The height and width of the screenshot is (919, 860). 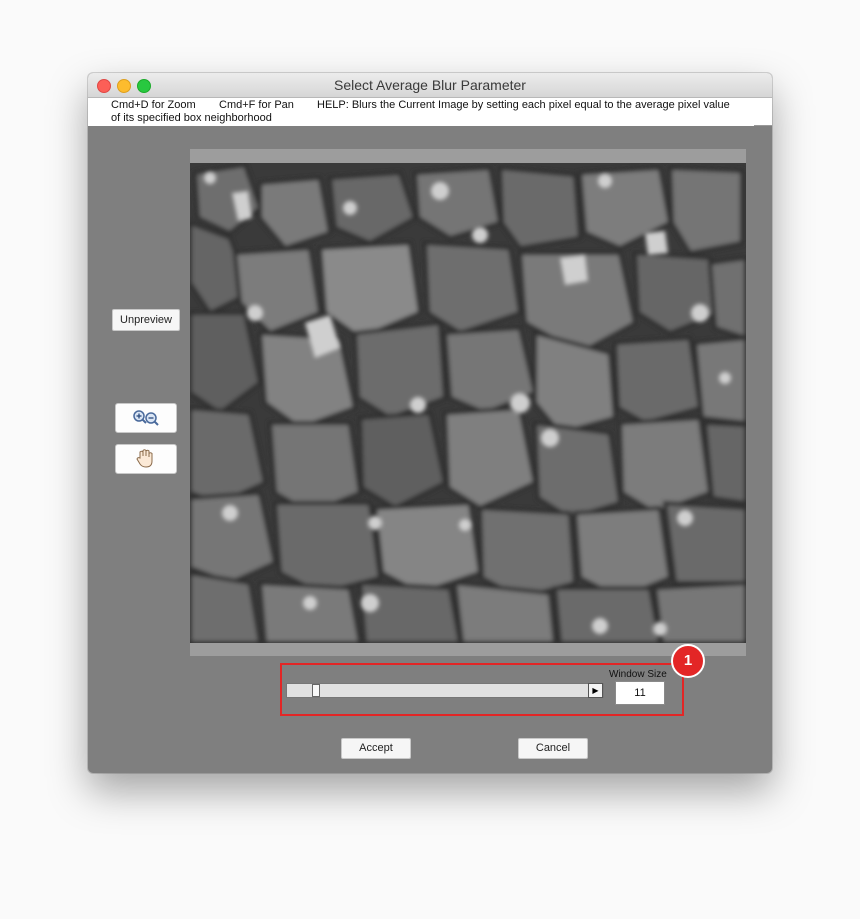 I want to click on title-bar: Select Average Blur Parameter, so click(x=430, y=85).